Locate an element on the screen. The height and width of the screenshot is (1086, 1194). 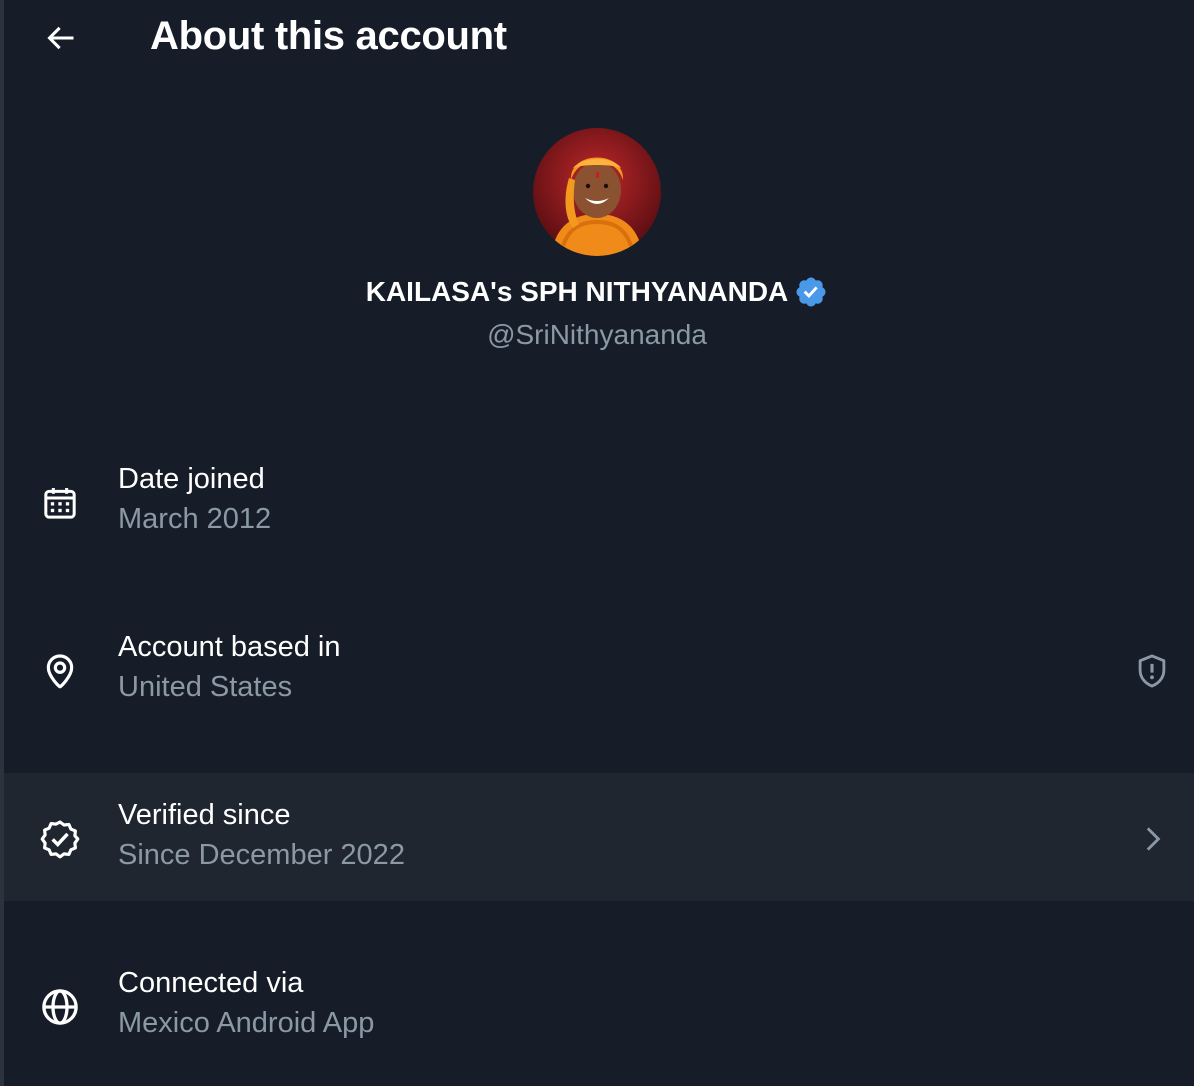
connected-via-row: Connected via Mexico Android App is located at coordinates (599, 1005).